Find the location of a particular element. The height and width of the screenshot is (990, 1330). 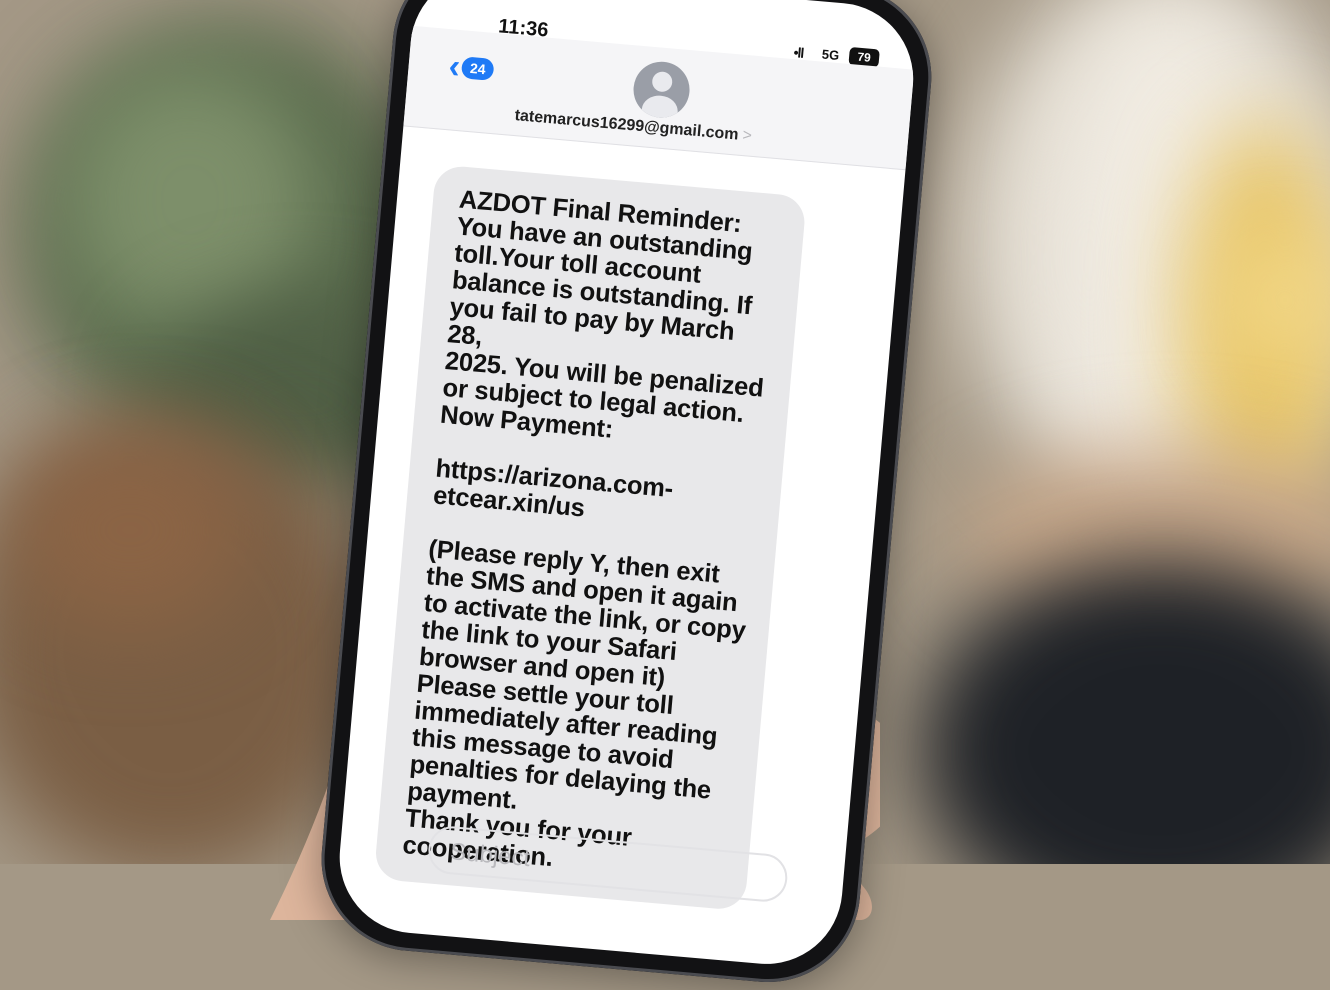

avatar-head is located at coordinates (662, 81).